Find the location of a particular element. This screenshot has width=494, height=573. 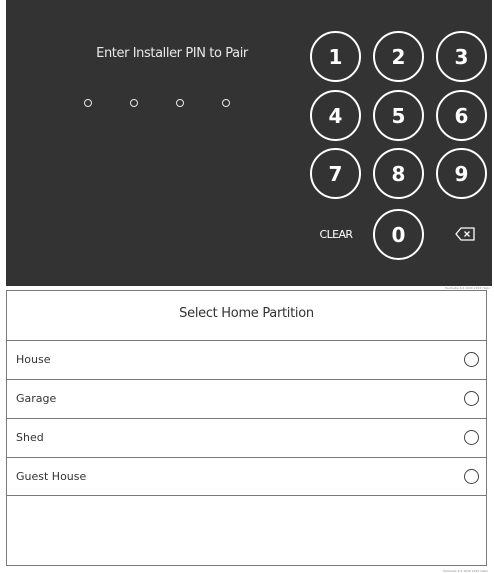

key-1: 1 is located at coordinates (335, 56).